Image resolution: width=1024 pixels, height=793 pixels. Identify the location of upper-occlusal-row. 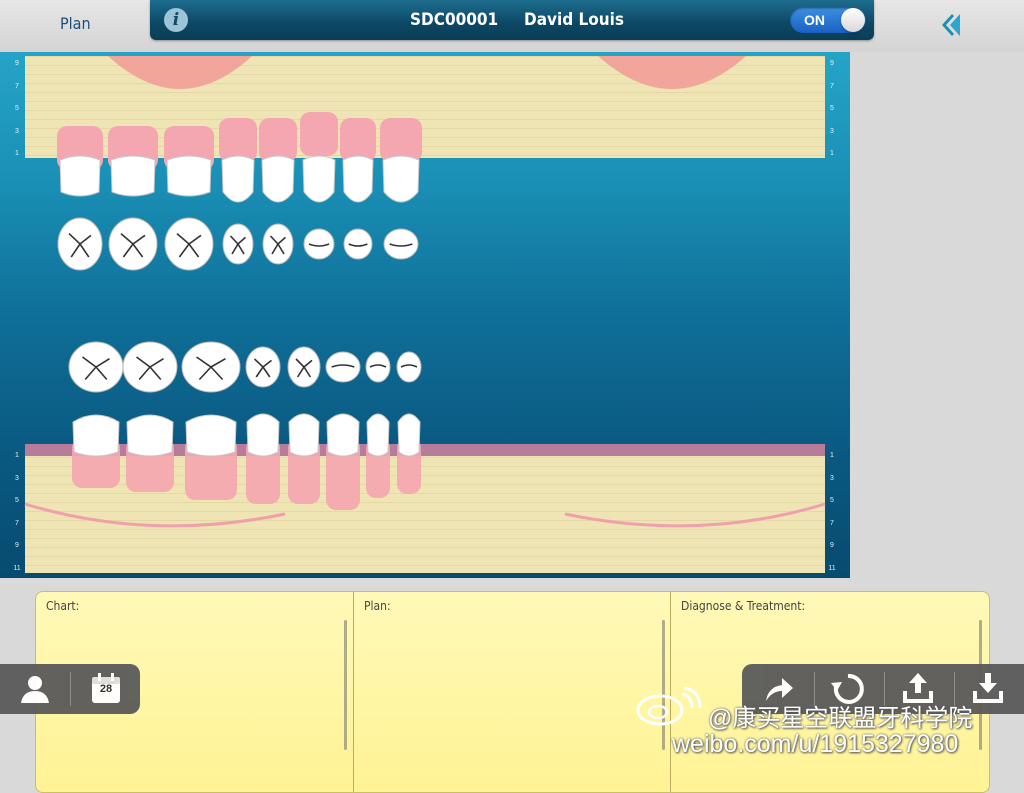
(238, 244).